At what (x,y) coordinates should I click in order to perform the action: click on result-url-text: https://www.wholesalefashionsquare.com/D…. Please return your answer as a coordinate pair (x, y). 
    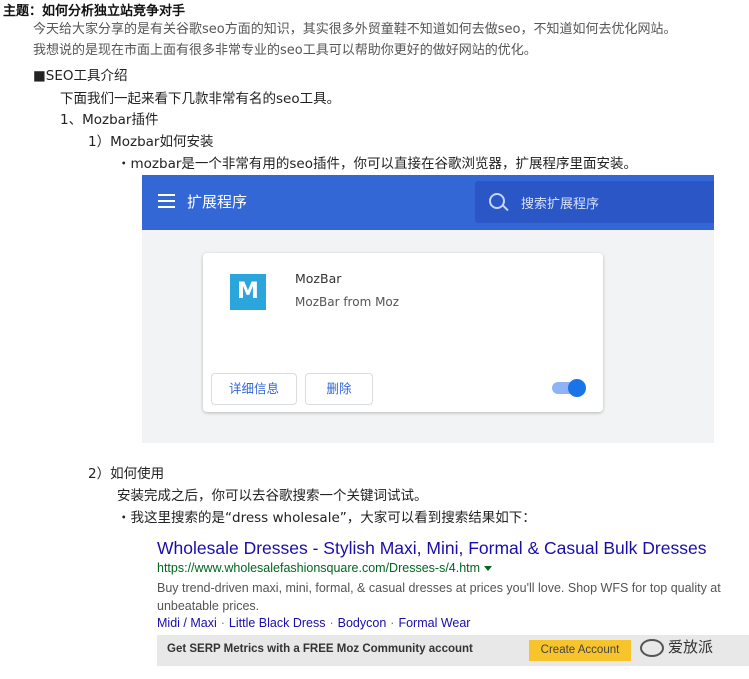
    Looking at the image, I should click on (319, 568).